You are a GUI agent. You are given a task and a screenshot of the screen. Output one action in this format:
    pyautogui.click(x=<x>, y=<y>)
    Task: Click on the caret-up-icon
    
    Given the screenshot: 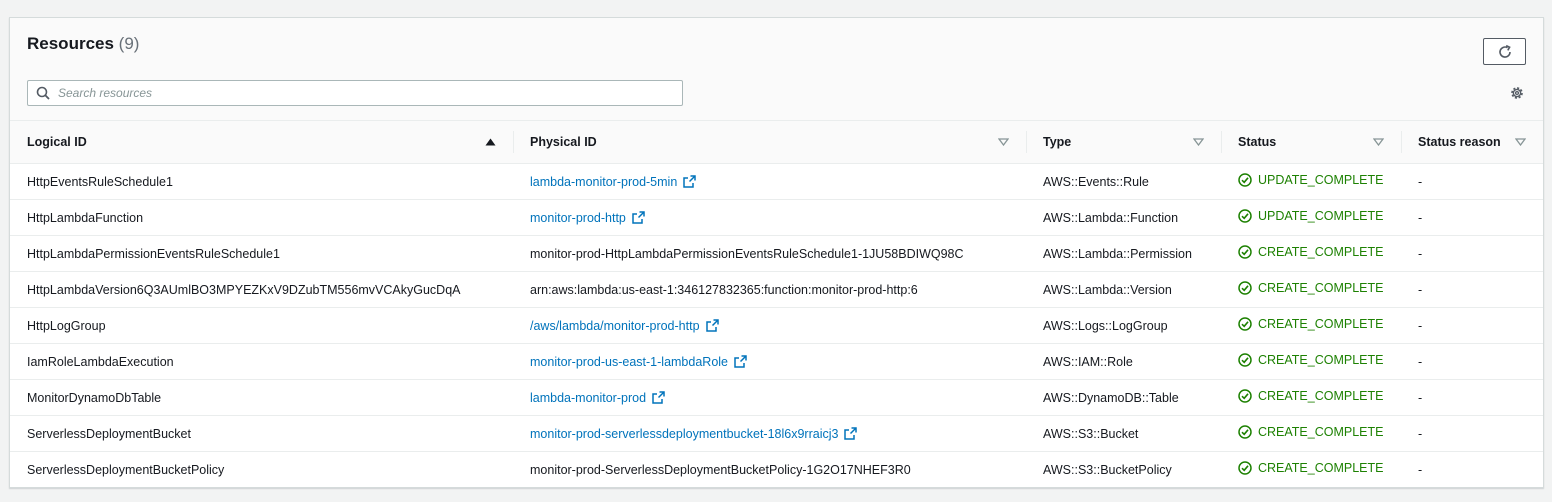 What is the action you would take?
    pyautogui.click(x=490, y=142)
    